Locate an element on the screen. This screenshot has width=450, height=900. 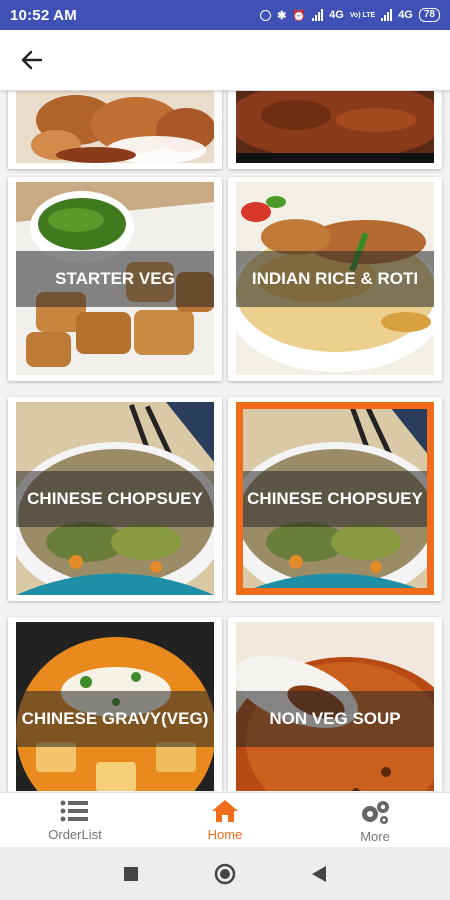
nav-label: Home is located at coordinates (225, 834).